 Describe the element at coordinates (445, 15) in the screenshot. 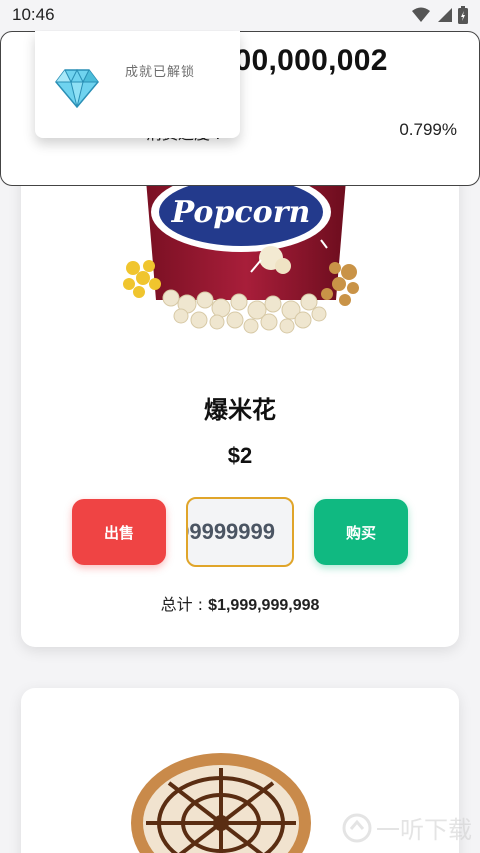

I see `signal-icon` at that location.